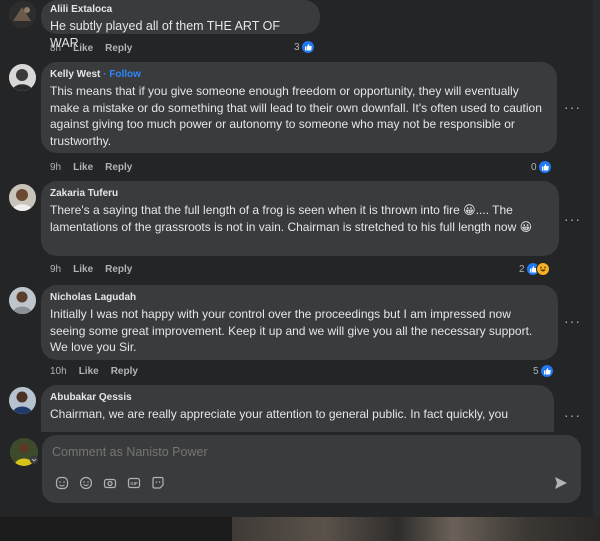  I want to click on reaction-count: 2, so click(522, 269).